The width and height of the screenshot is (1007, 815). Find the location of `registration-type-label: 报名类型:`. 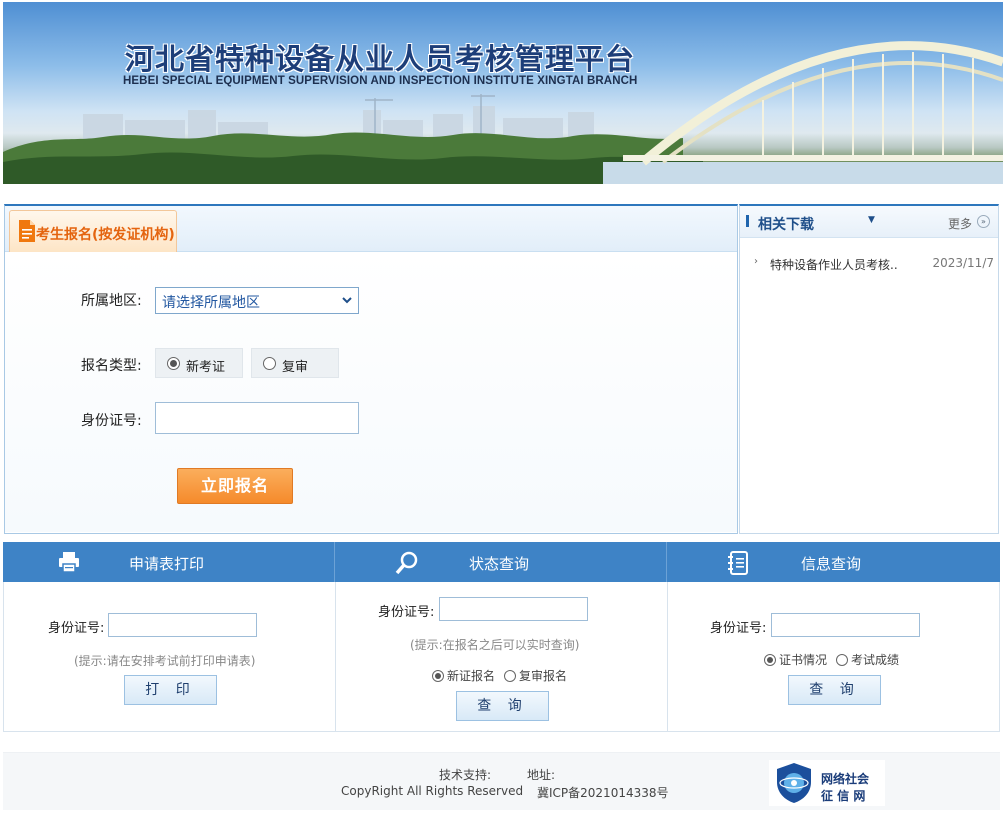

registration-type-label: 报名类型: is located at coordinates (111, 366).